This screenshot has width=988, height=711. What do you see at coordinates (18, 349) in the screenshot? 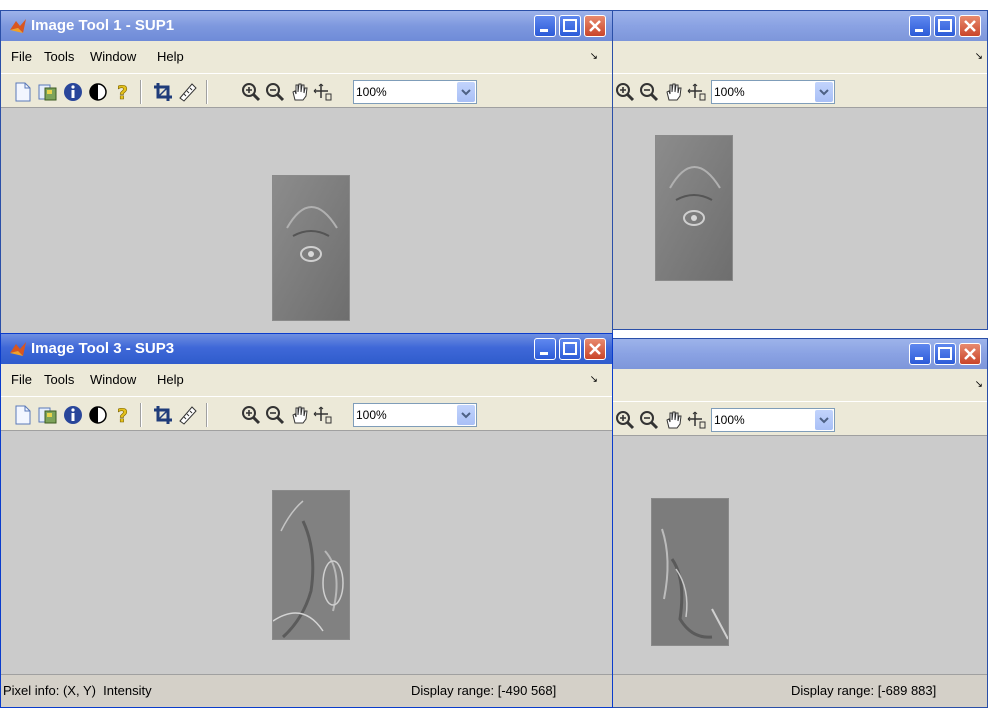
I see `matlab-logo-icon` at bounding box center [18, 349].